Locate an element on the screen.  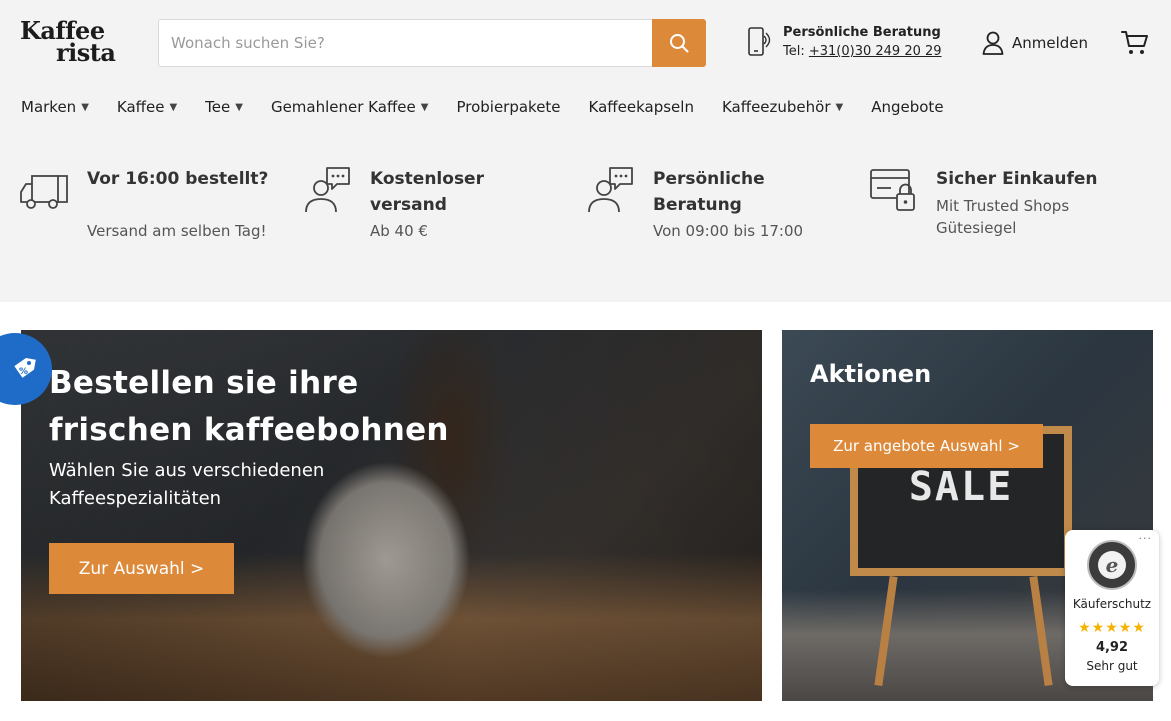
usp-subtitle: Mit Trusted Shops Gütesiegel is located at coordinates (1003, 217).